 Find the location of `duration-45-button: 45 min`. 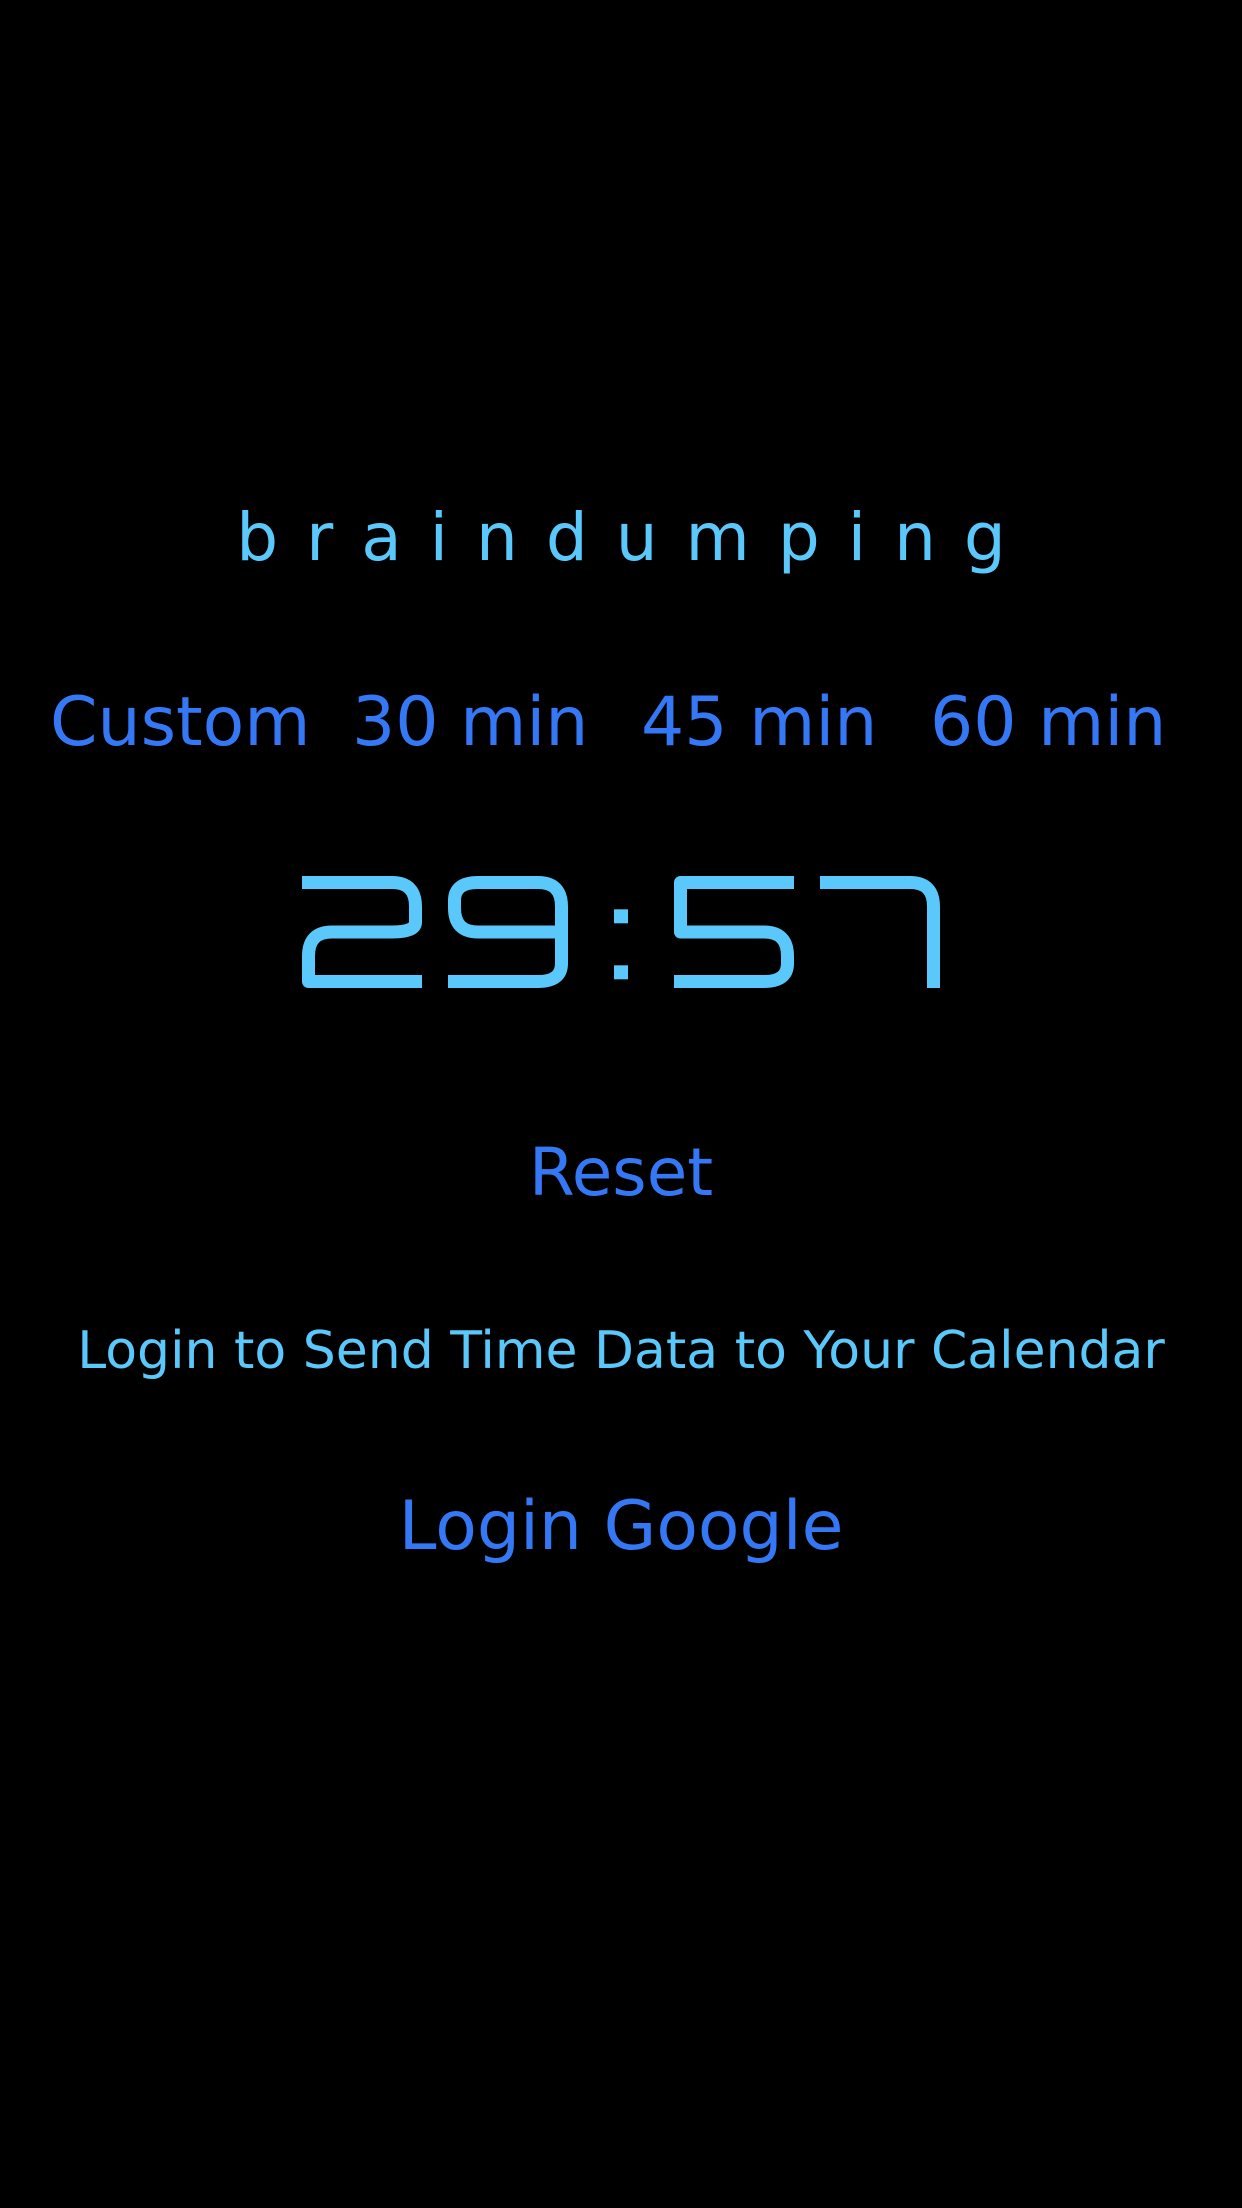

duration-45-button: 45 min is located at coordinates (759, 723).